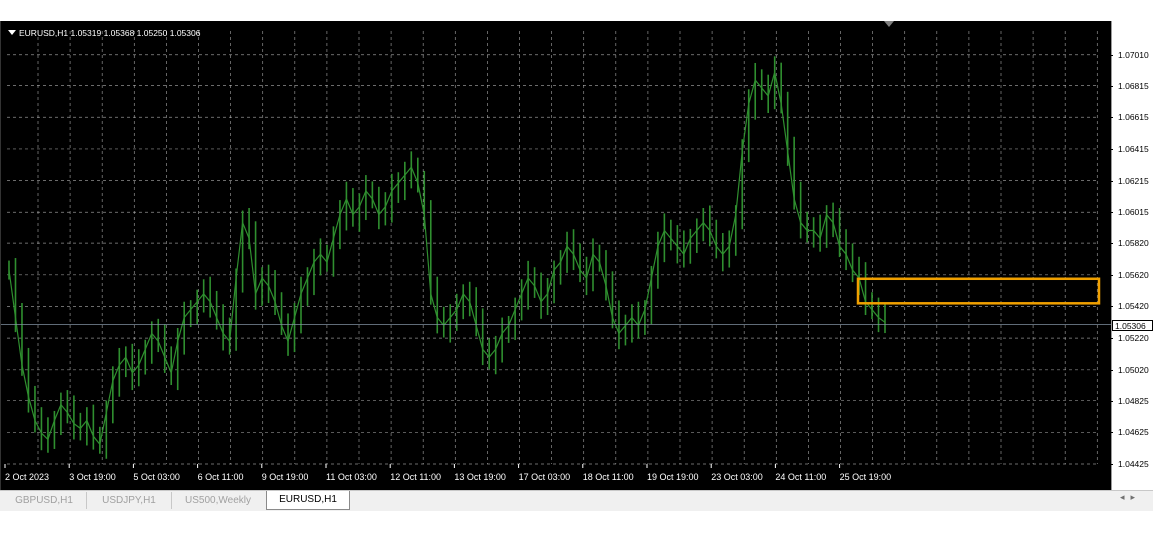 The height and width of the screenshot is (540, 1153). What do you see at coordinates (1133, 369) in the screenshot?
I see `price-tick-label: 1.05020` at bounding box center [1133, 369].